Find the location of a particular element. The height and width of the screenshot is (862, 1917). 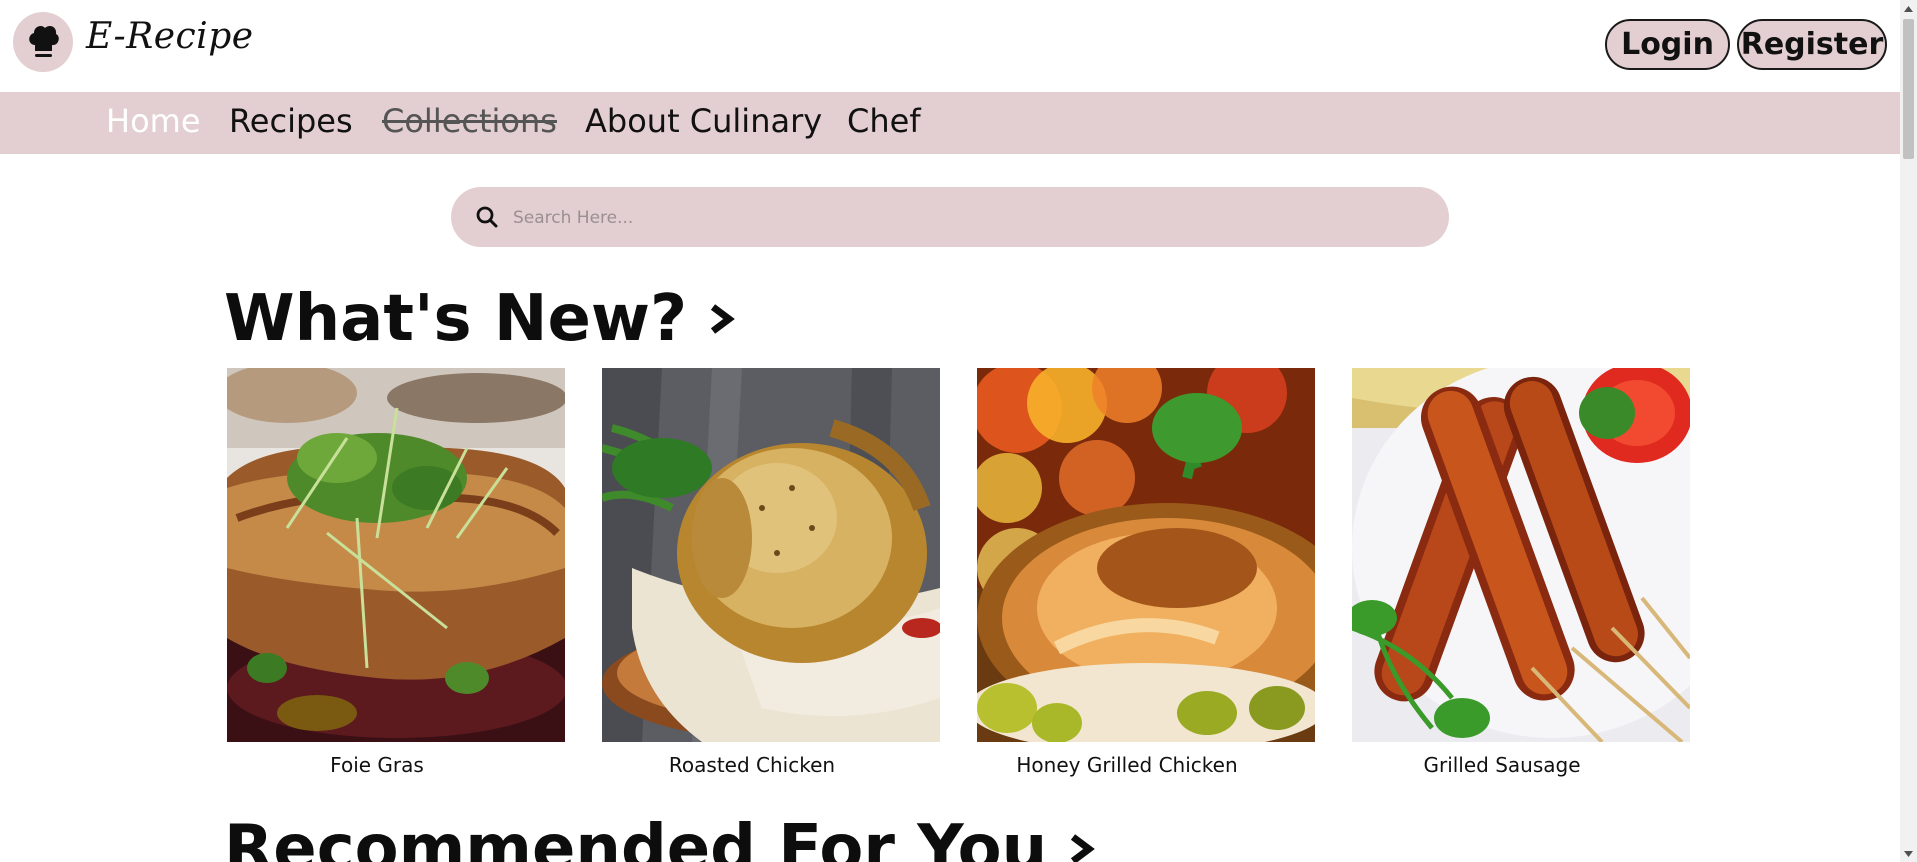

recipe-name: Foie Gras is located at coordinates (377, 765).